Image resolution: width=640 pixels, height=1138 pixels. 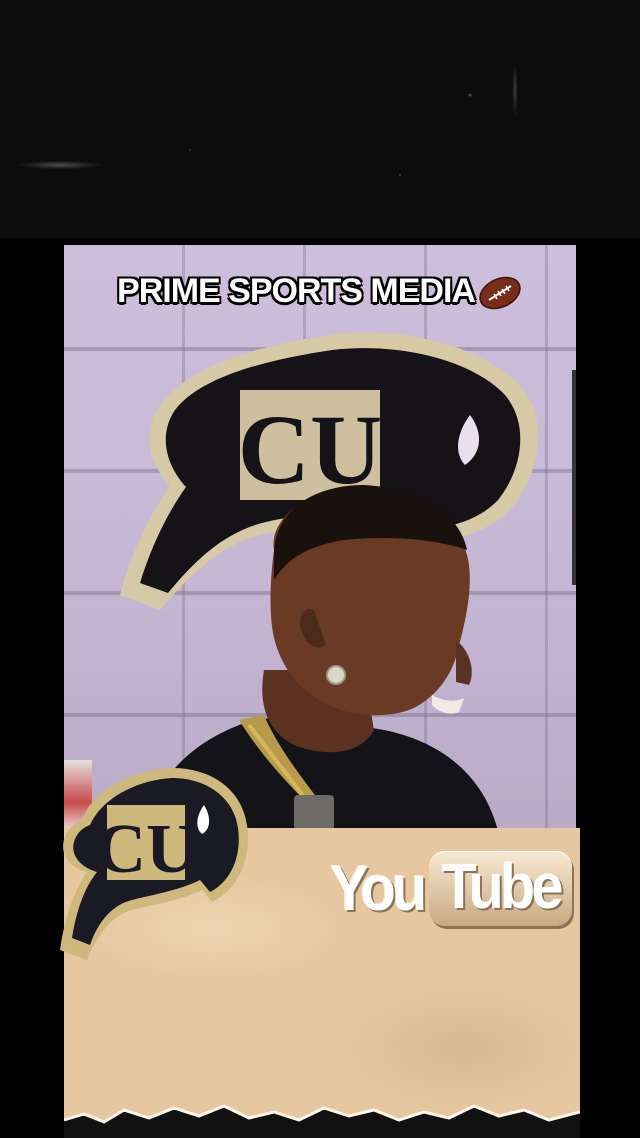 I want to click on youtube-logo-tube-badge: Tube, so click(x=500, y=888).